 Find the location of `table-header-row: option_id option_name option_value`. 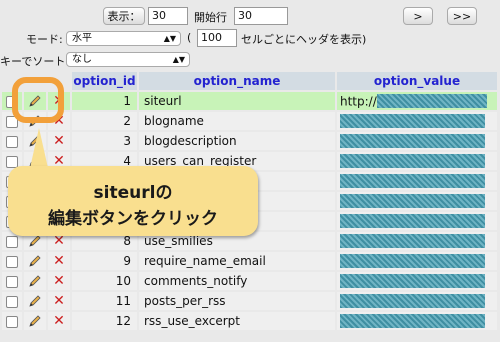

table-header-row: option_id option_name option_value is located at coordinates (249, 81).